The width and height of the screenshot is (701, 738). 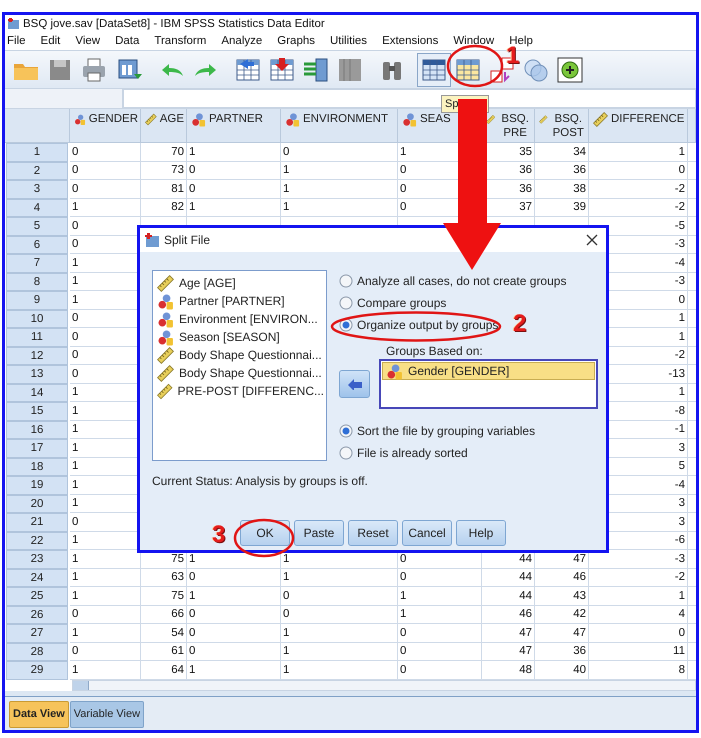 What do you see at coordinates (488, 371) in the screenshot?
I see `group-item: Gender [GENDER]` at bounding box center [488, 371].